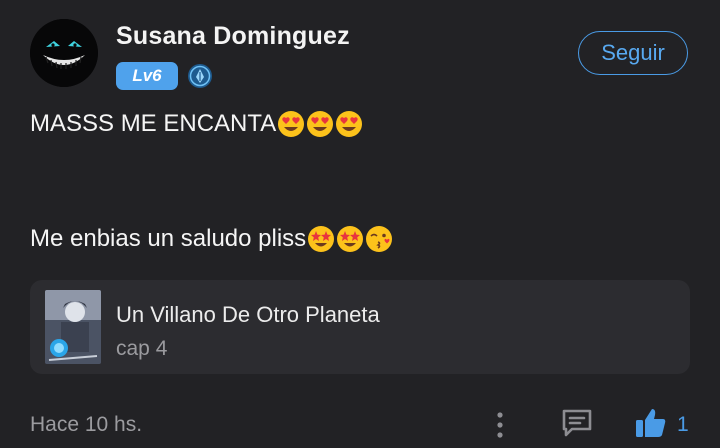  I want to click on cheshire-cat-avatar-icon, so click(64, 53).